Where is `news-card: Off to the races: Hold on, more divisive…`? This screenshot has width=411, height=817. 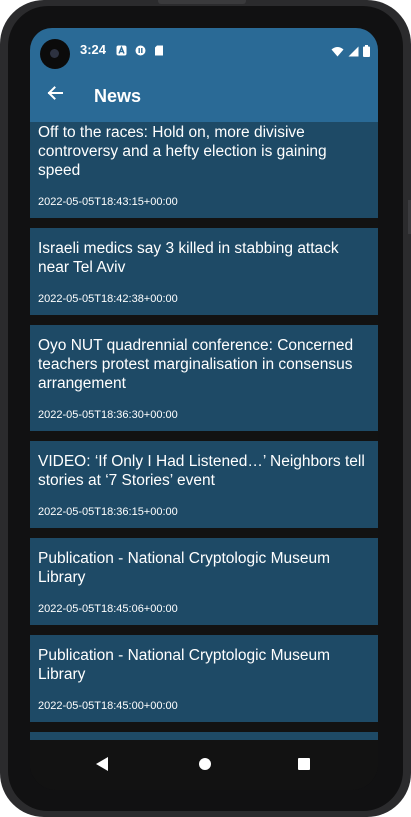
news-card: Off to the races: Hold on, more divisive… is located at coordinates (204, 170).